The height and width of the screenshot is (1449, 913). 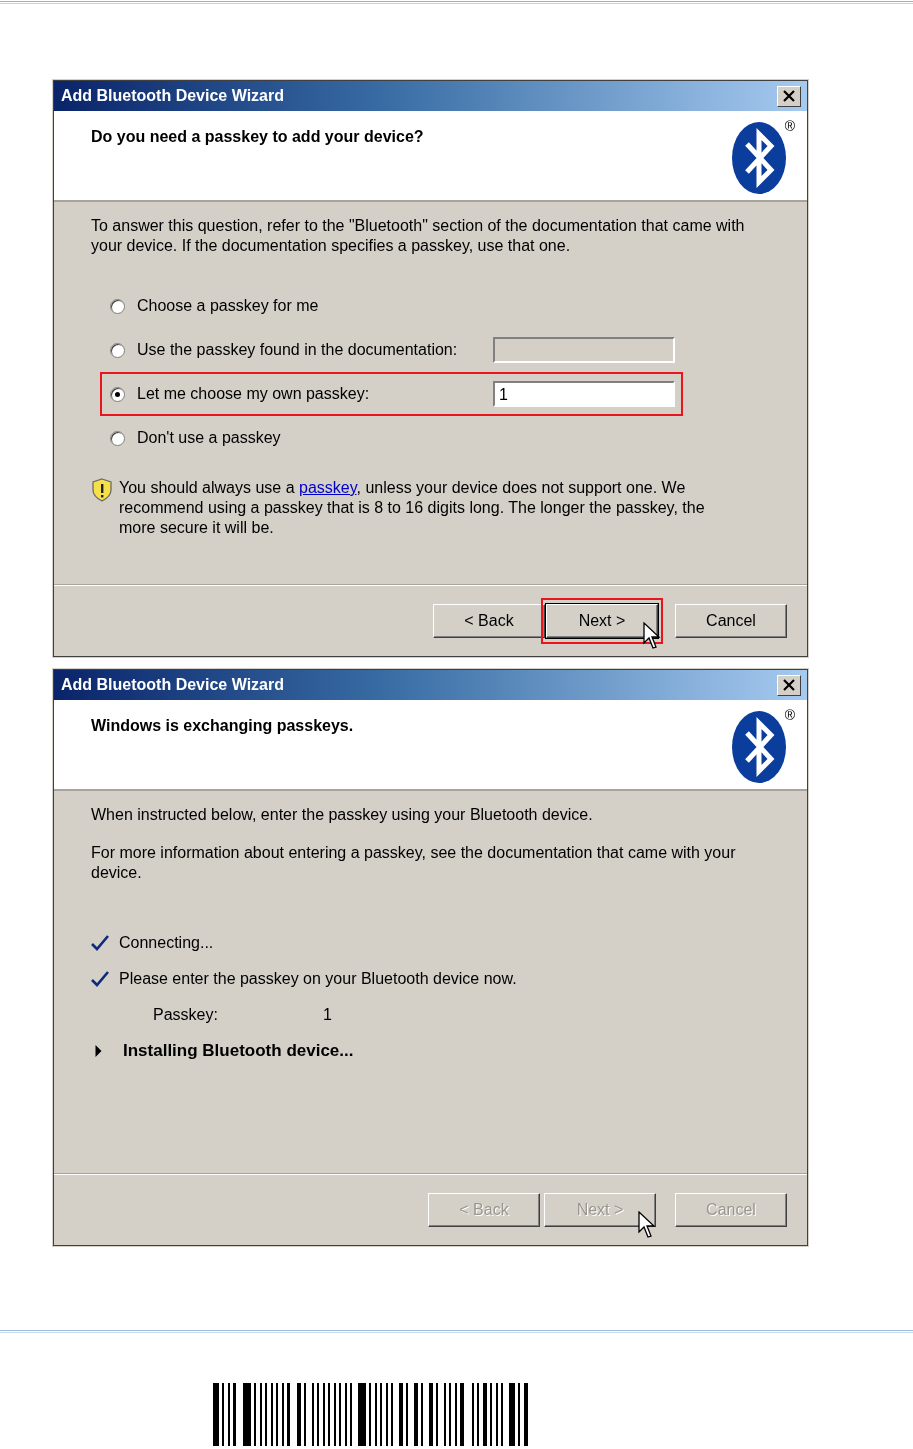 What do you see at coordinates (584, 350) in the screenshot?
I see `passkey-field` at bounding box center [584, 350].